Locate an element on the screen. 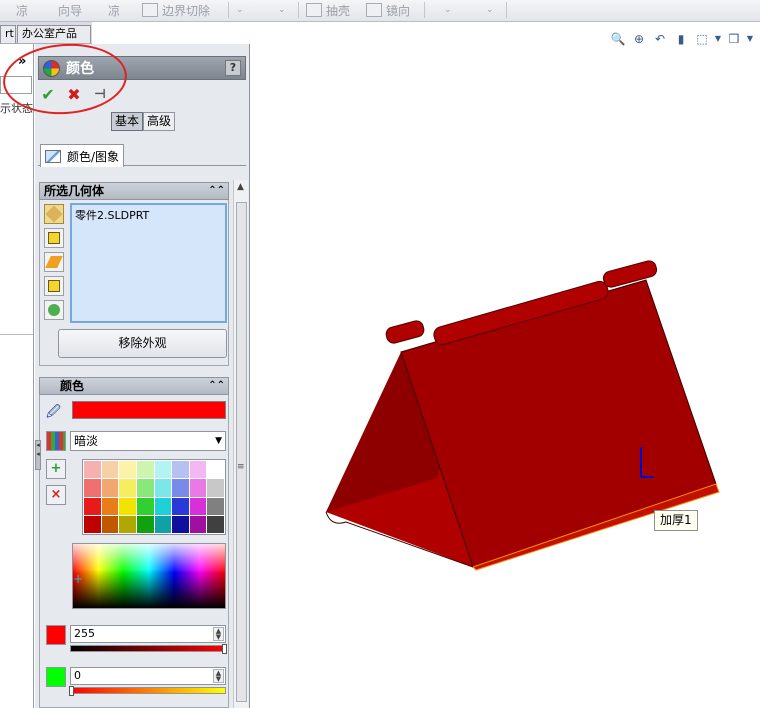 The height and width of the screenshot is (708, 760). green-channel-slider is located at coordinates (147, 691).